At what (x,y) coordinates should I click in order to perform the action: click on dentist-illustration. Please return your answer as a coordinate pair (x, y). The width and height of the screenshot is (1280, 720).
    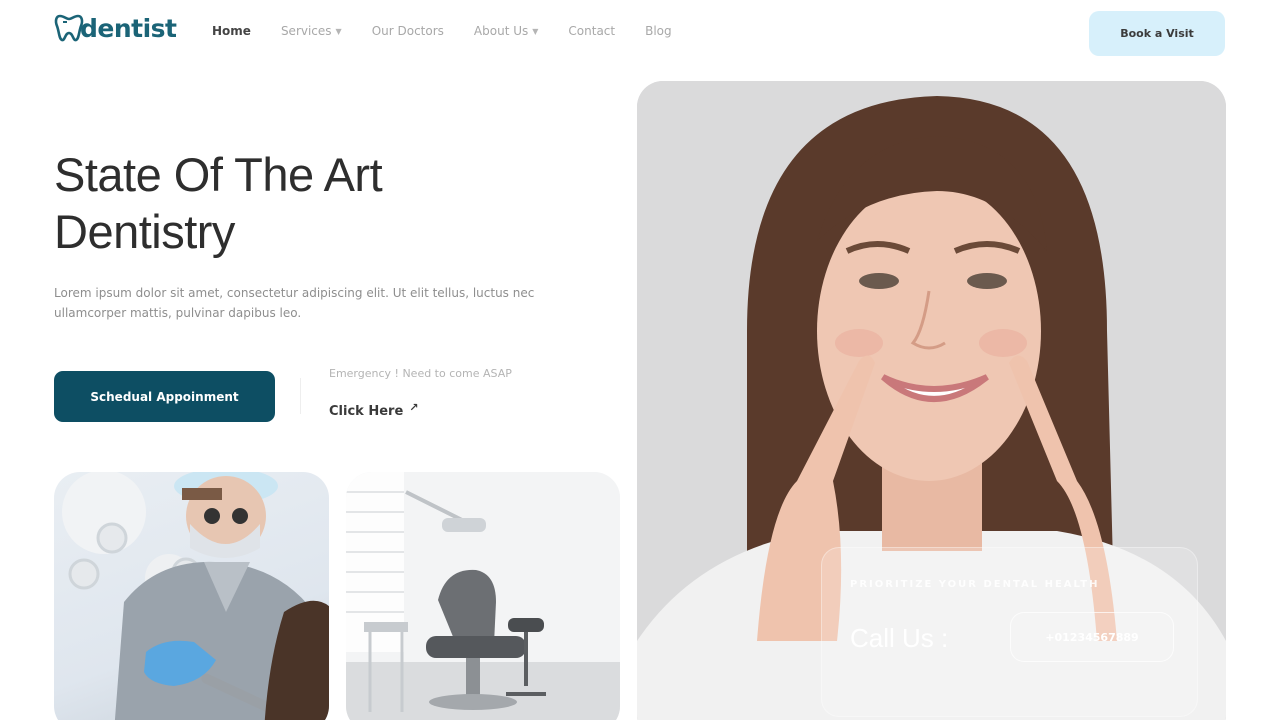
    Looking at the image, I should click on (195, 596).